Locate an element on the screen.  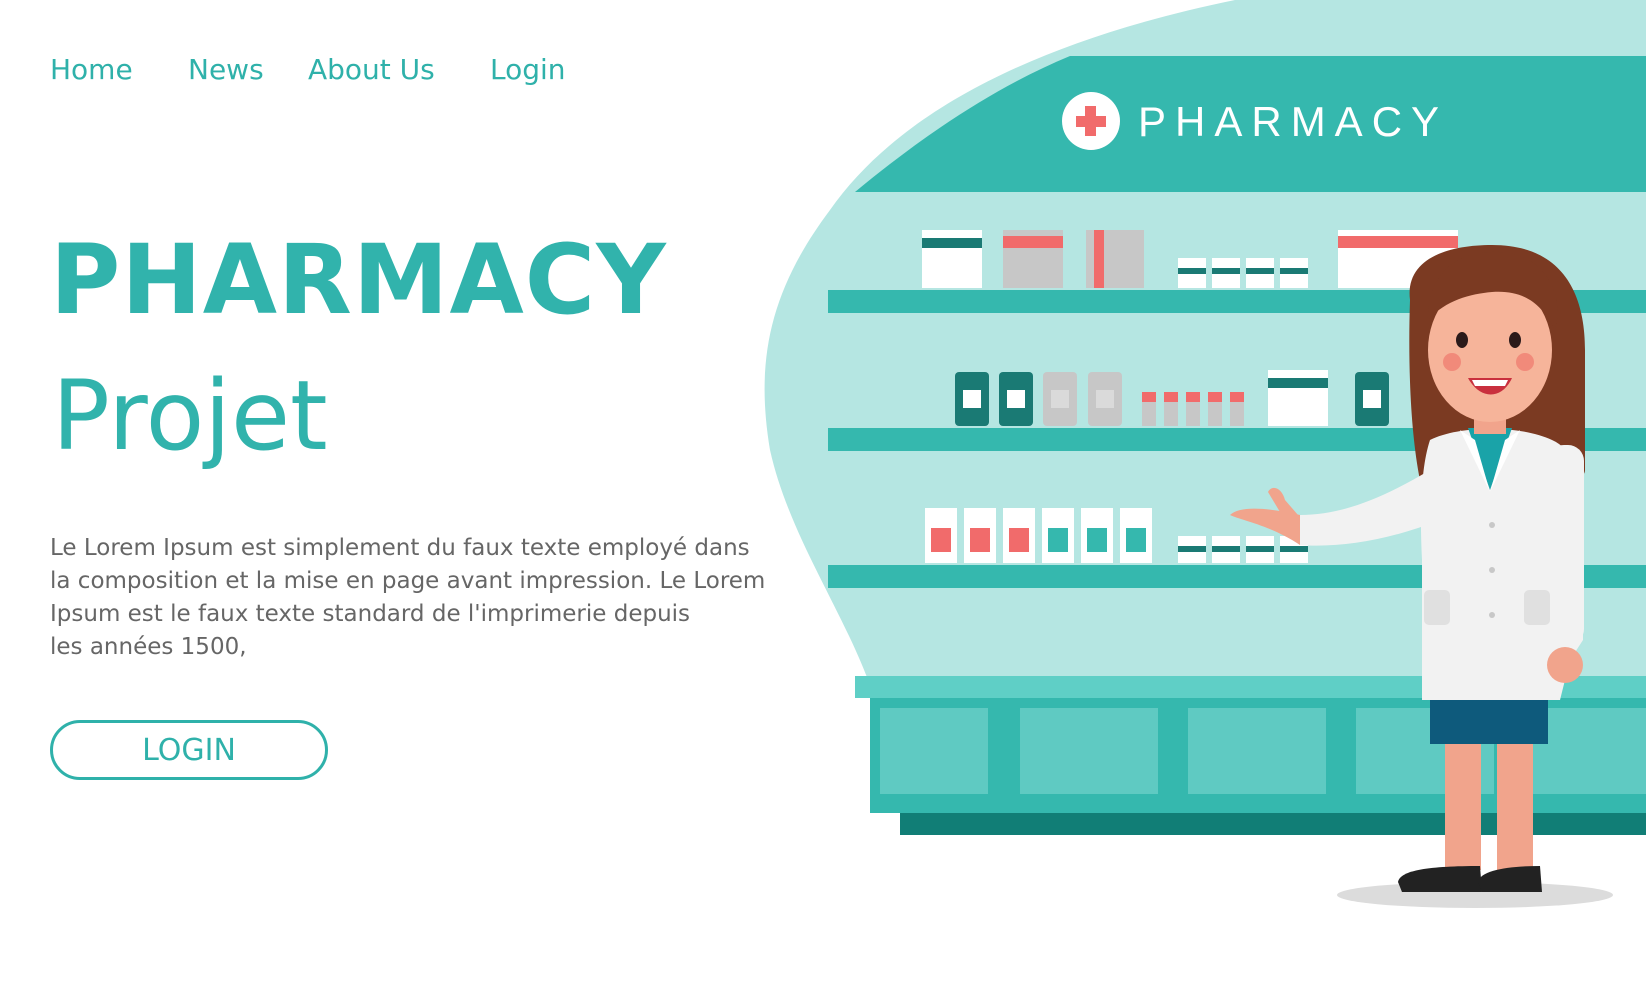
nav-link-news: News is located at coordinates (226, 70).